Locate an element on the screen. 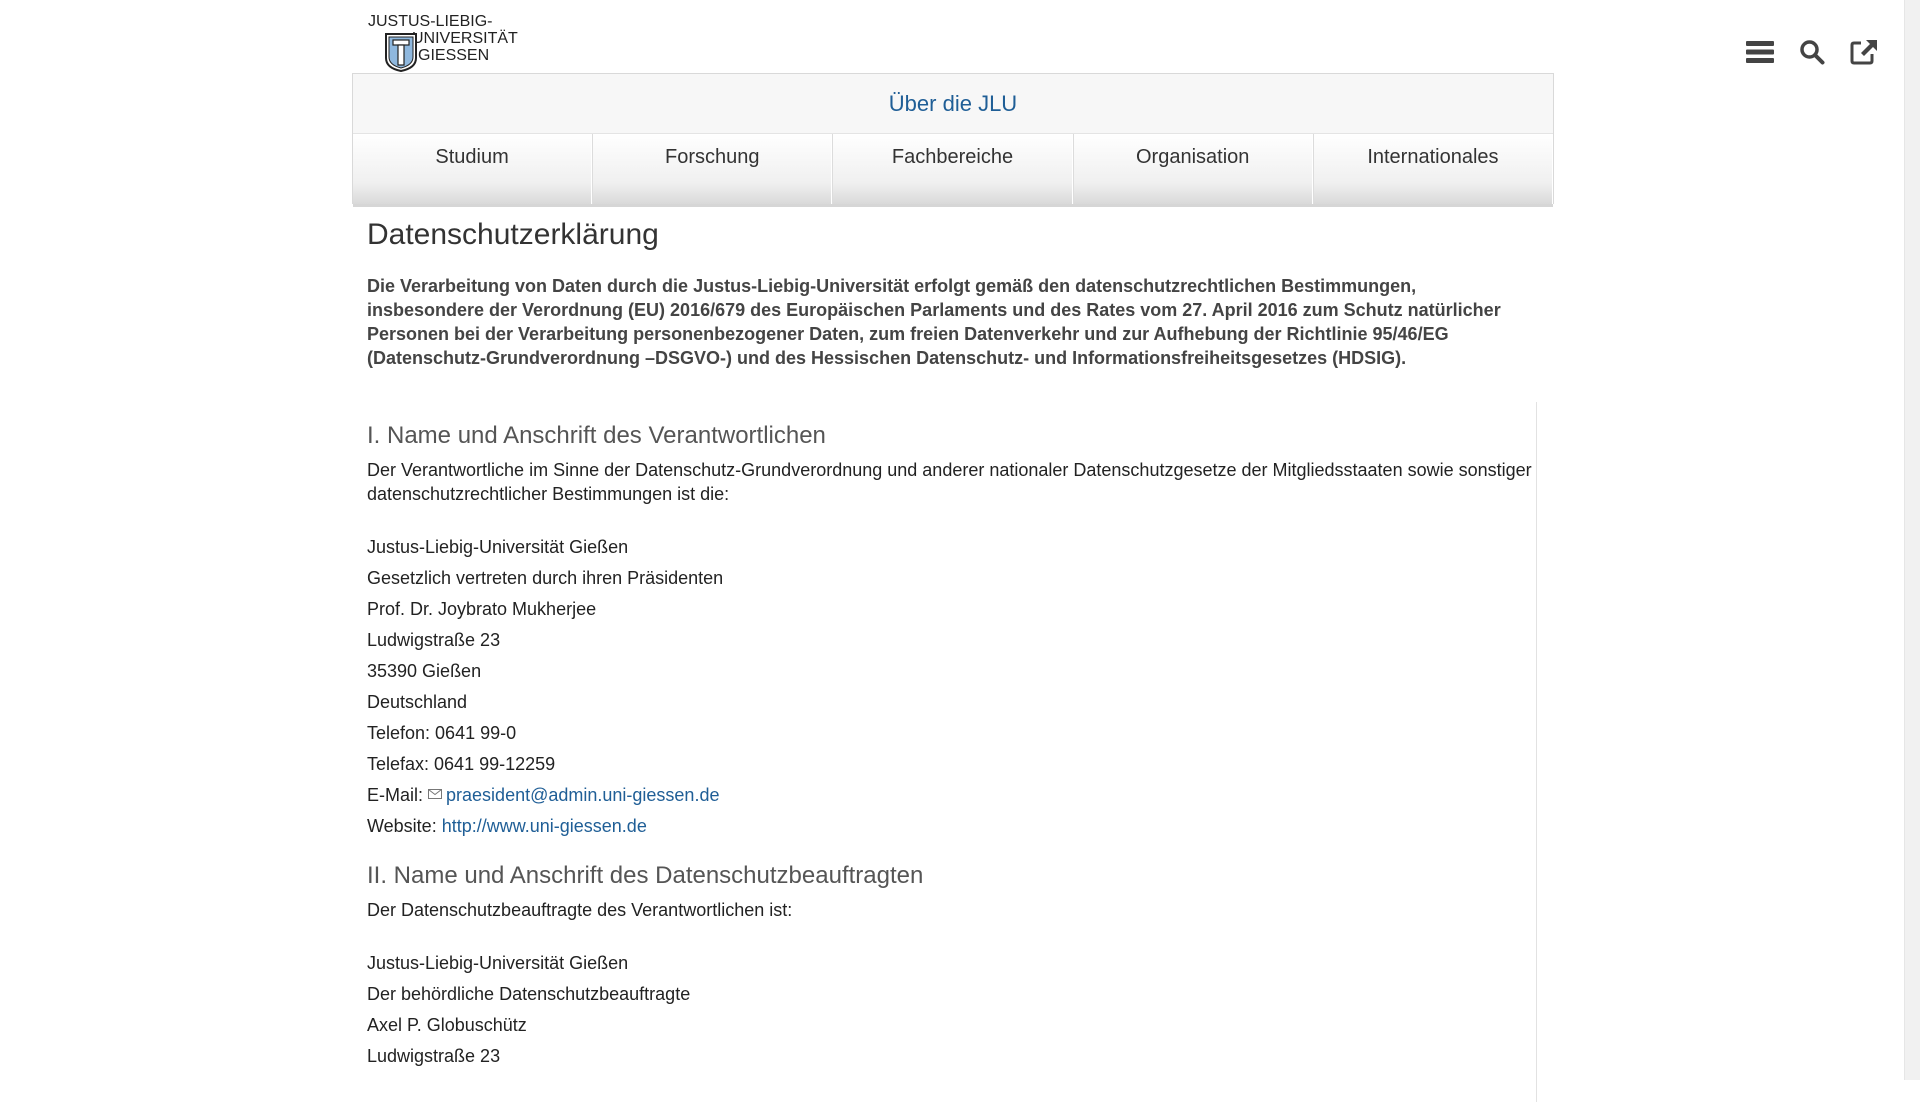 This screenshot has width=1920, height=1102. tab-internationales: Internationales is located at coordinates (1433, 169).